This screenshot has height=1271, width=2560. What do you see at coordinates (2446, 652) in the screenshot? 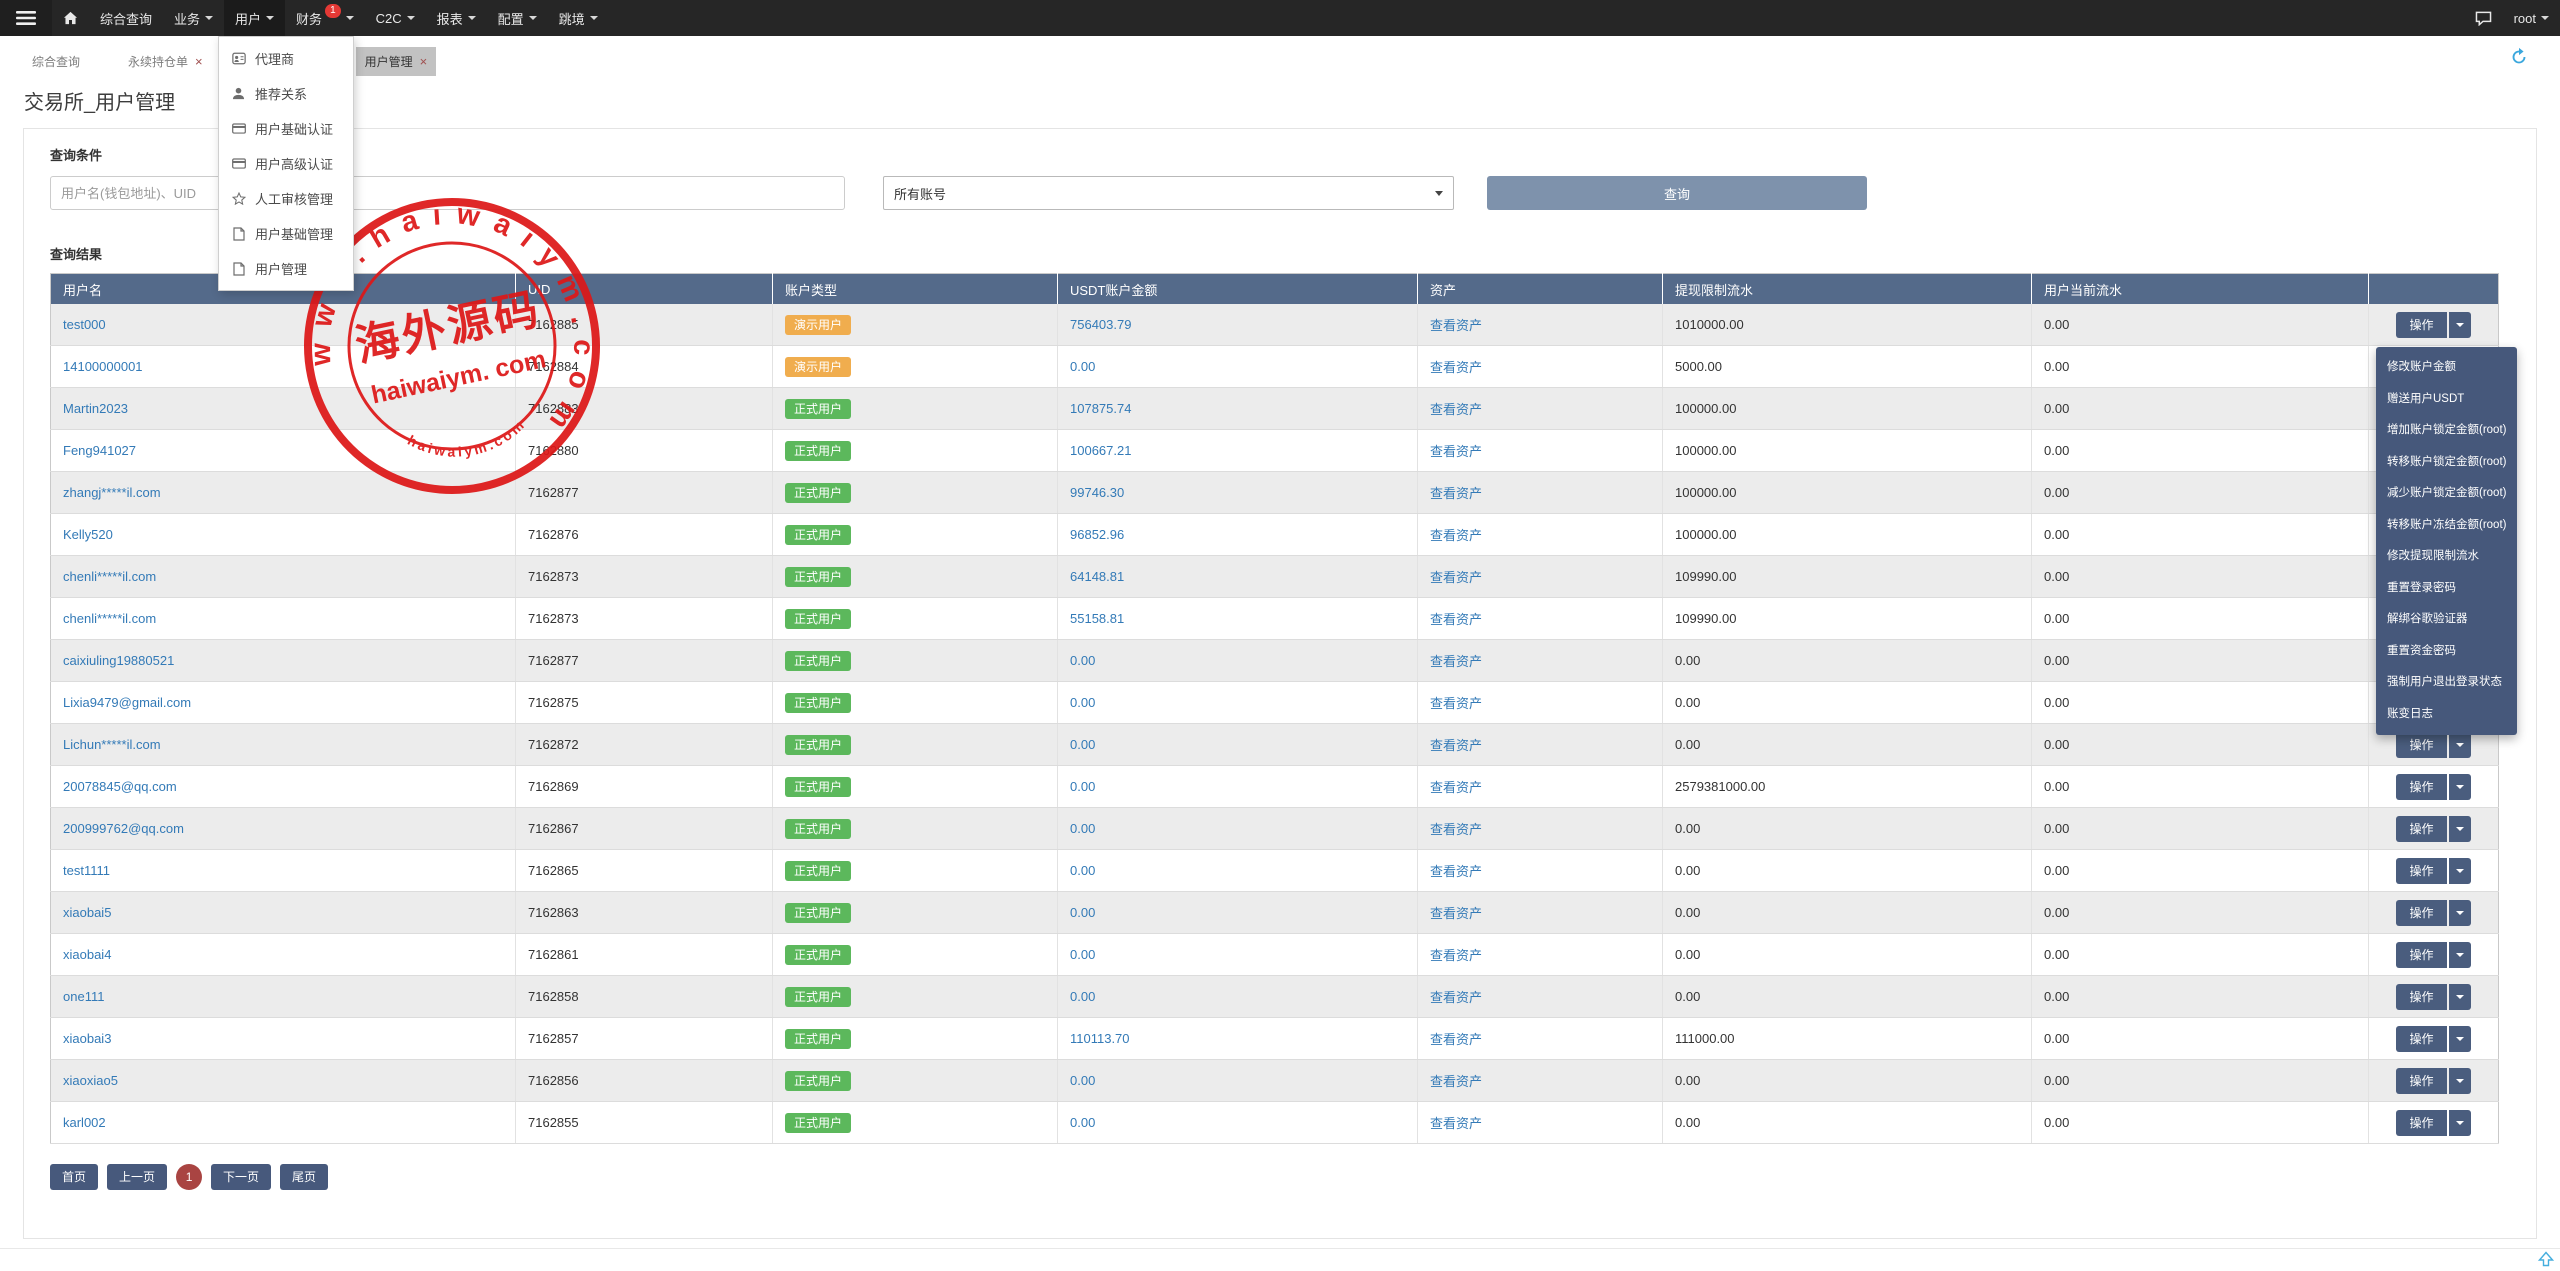
I see `action-menu-item-9: 重置资金密码` at bounding box center [2446, 652].